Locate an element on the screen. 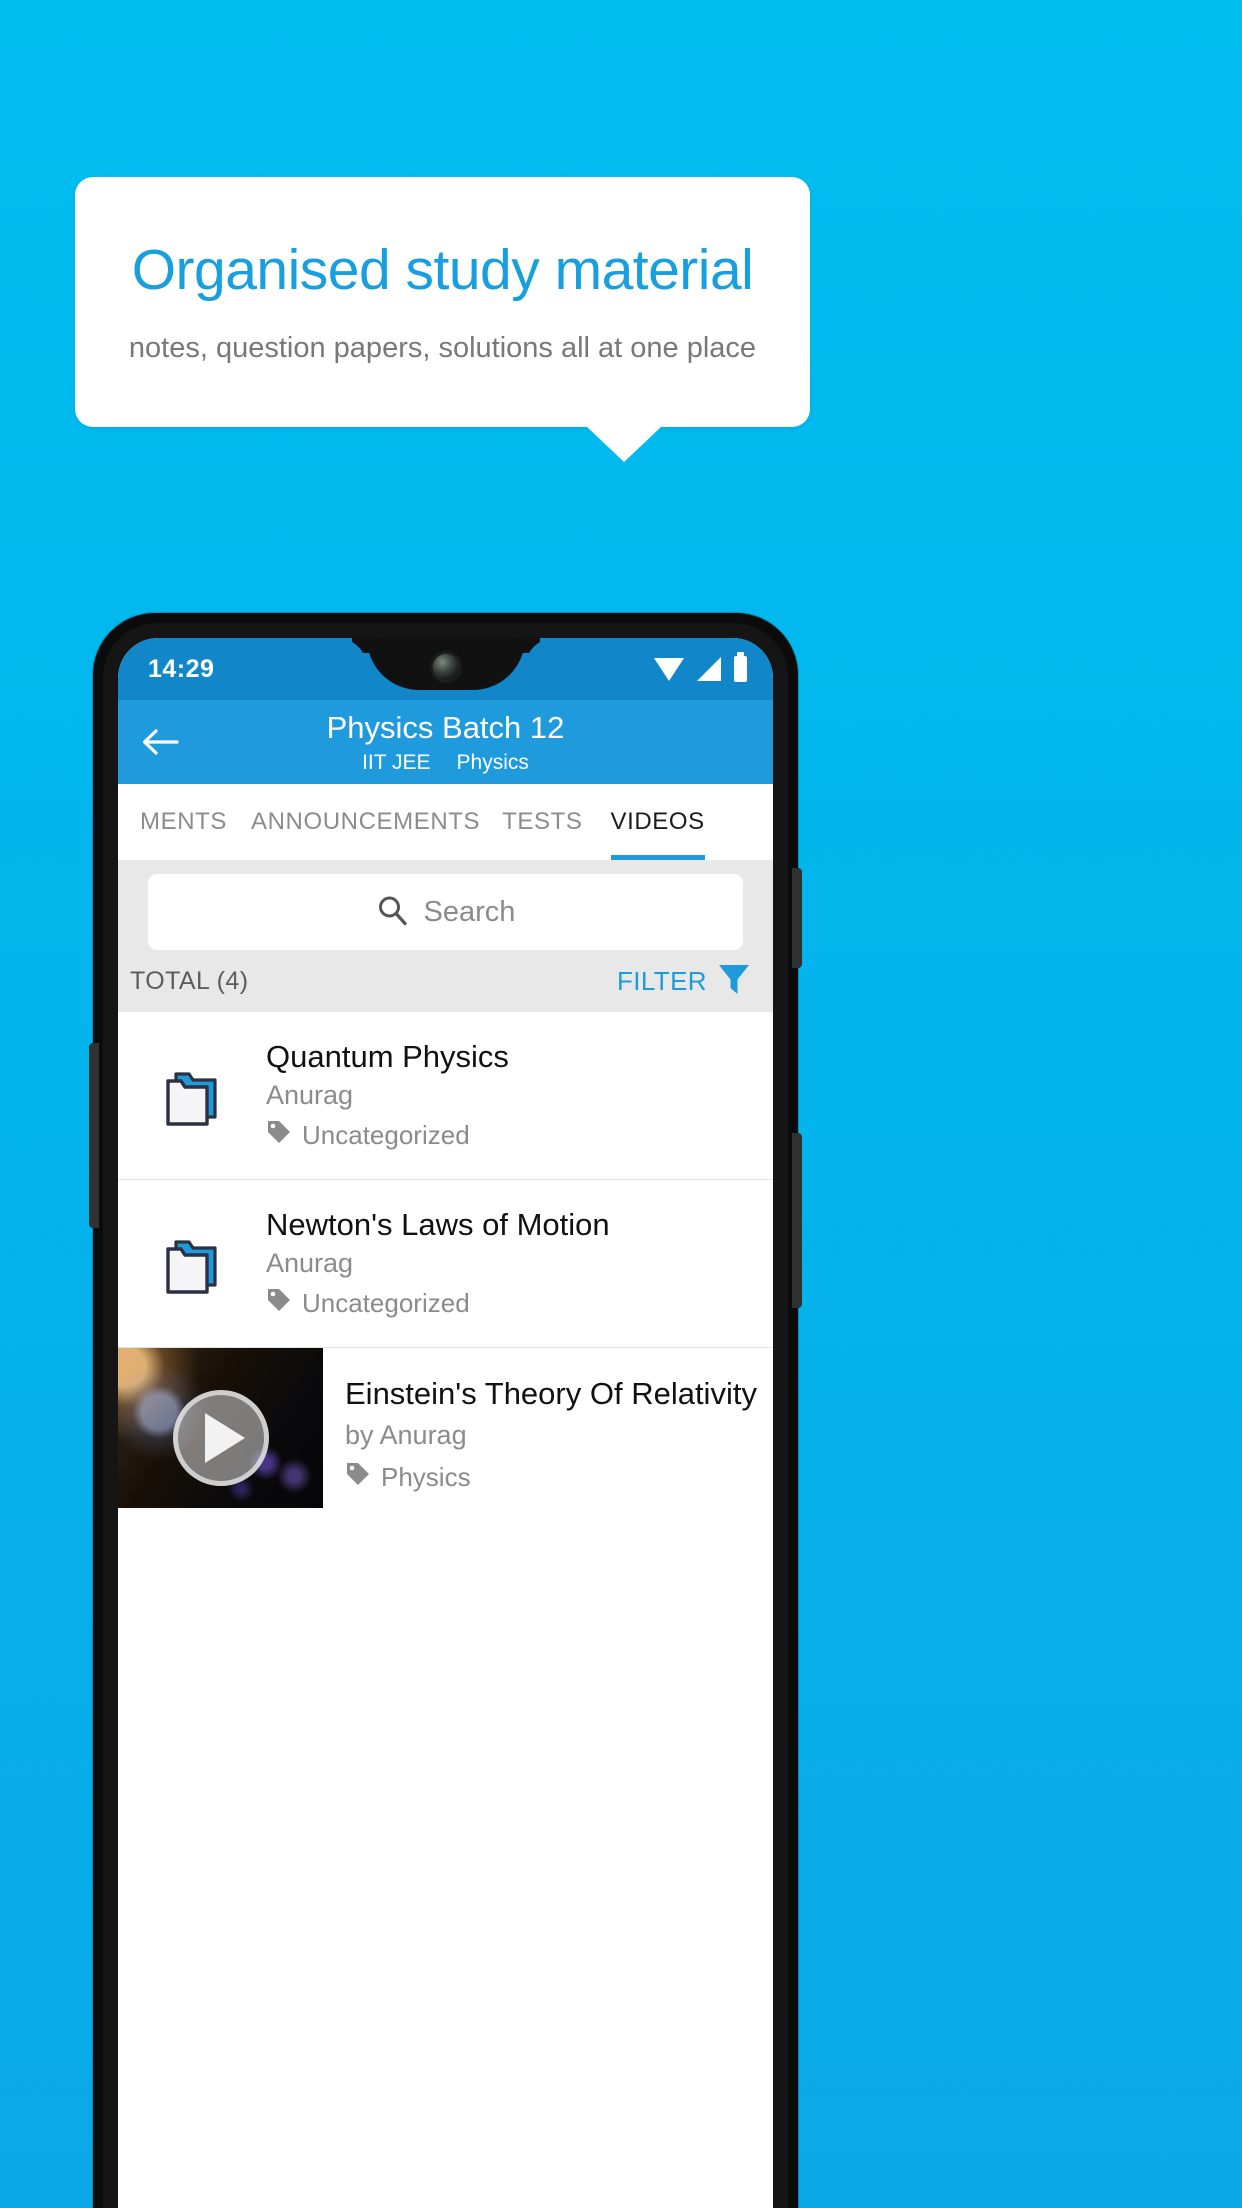 This screenshot has width=1242, height=2208. filter-button: FILTER is located at coordinates (684, 981).